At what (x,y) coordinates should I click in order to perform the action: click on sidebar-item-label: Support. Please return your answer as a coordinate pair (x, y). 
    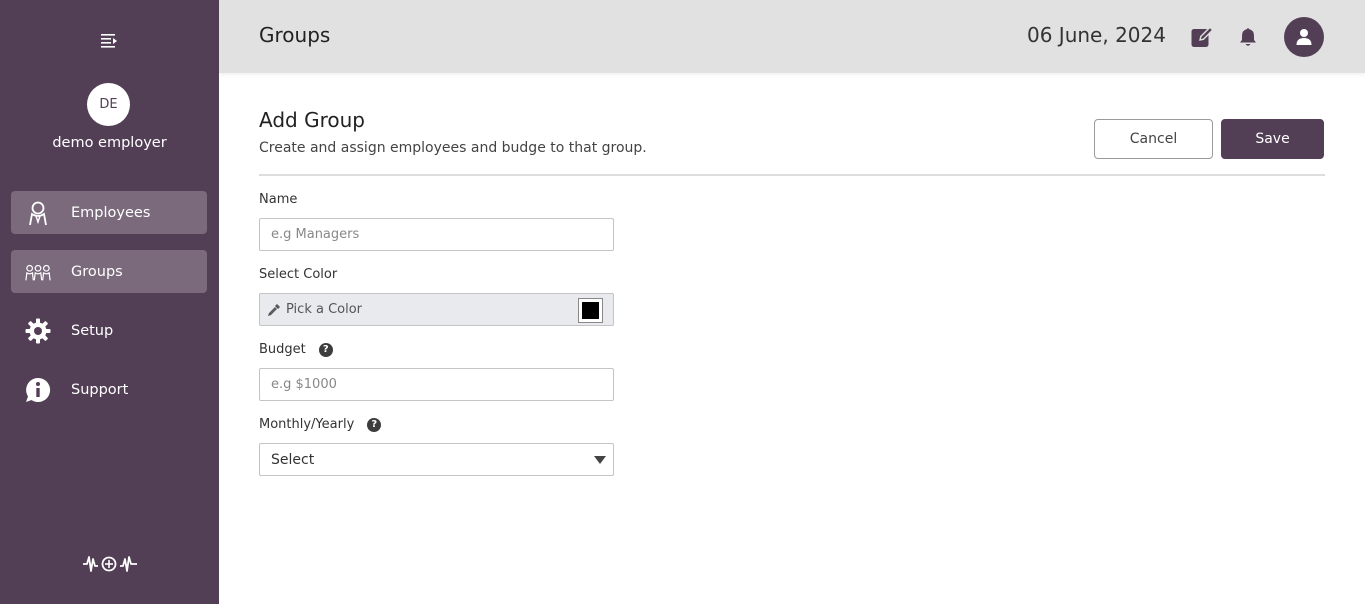
    Looking at the image, I should click on (100, 389).